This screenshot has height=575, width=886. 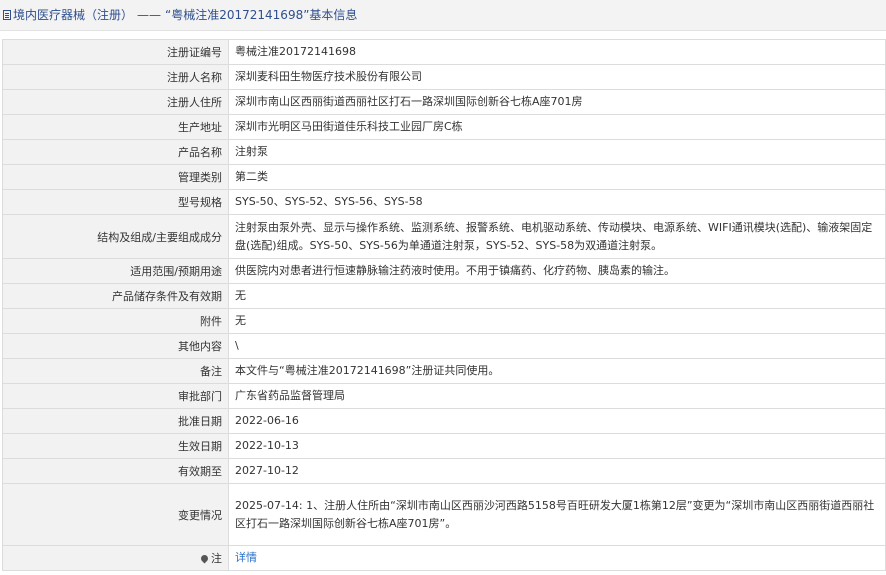 I want to click on table-row: 型号规格 SYS-50、SYS-52、SYS-56、SYS-58, so click(x=444, y=202).